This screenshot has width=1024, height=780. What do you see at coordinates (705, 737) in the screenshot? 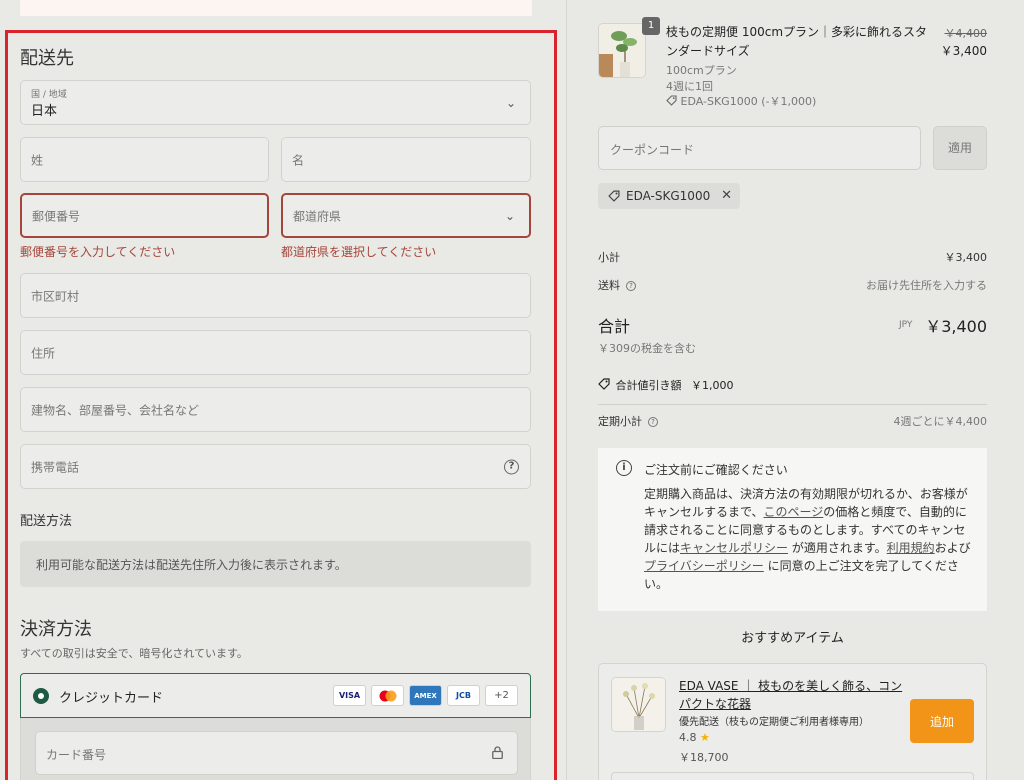
I see `star-icon: ★` at bounding box center [705, 737].